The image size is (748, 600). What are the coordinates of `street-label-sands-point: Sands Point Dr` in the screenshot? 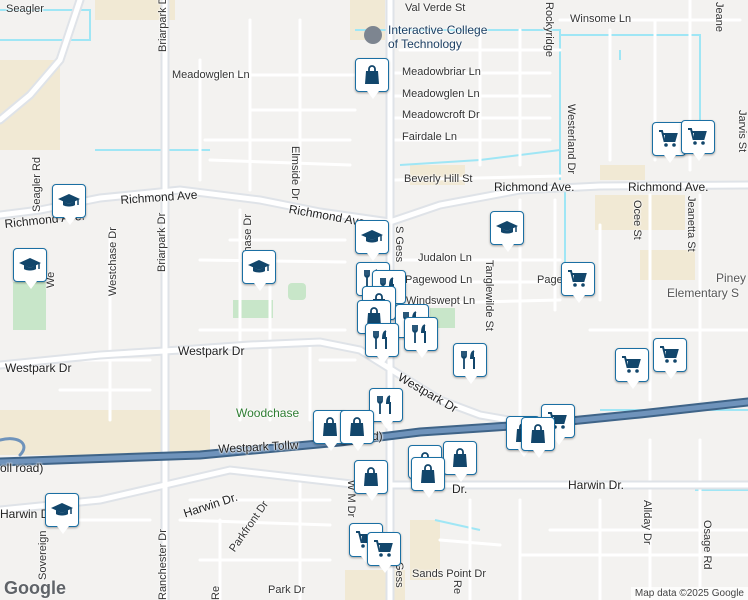 It's located at (449, 574).